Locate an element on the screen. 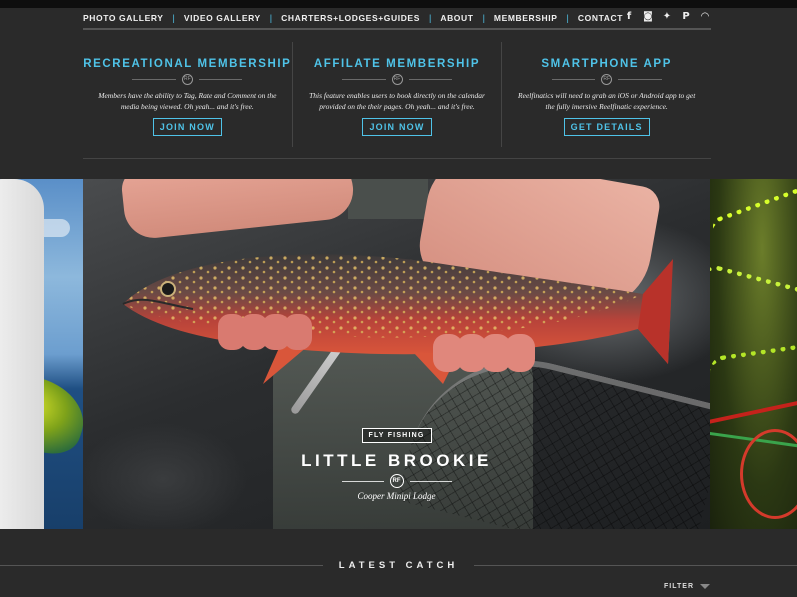  rss-icon: ◠ is located at coordinates (705, 17).